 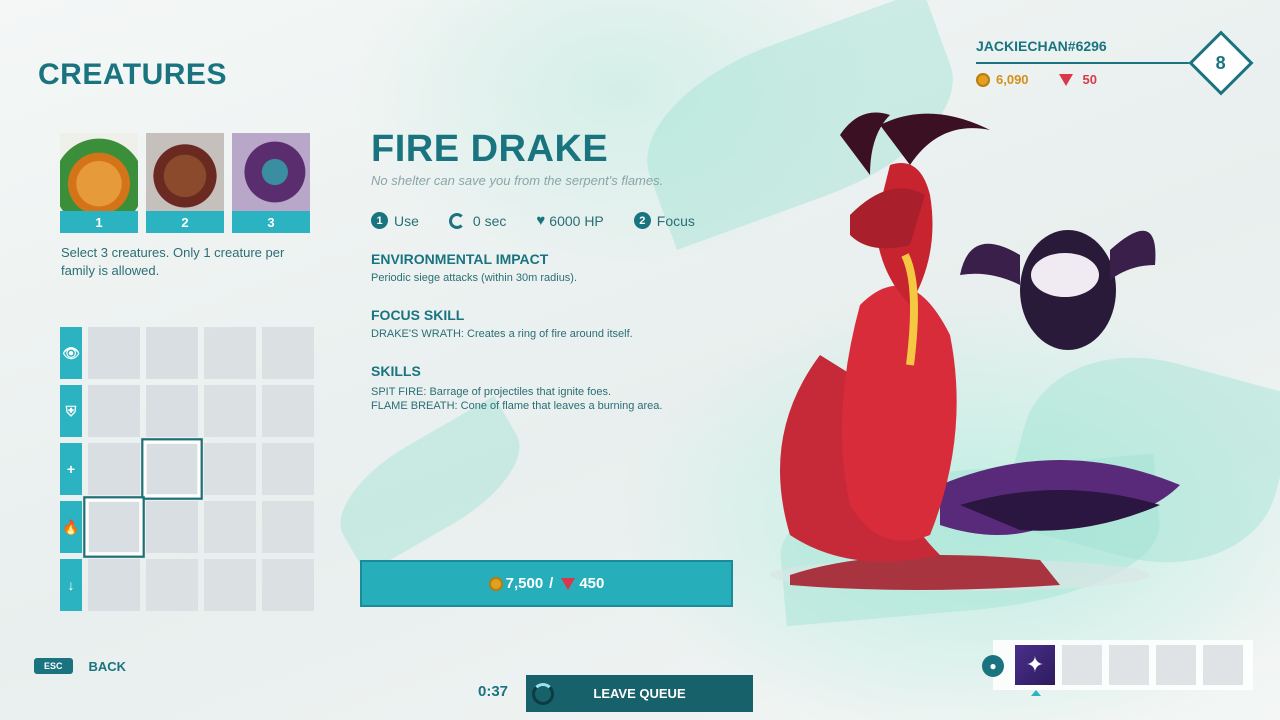 What do you see at coordinates (71, 469) in the screenshot?
I see `plus-icon: +` at bounding box center [71, 469].